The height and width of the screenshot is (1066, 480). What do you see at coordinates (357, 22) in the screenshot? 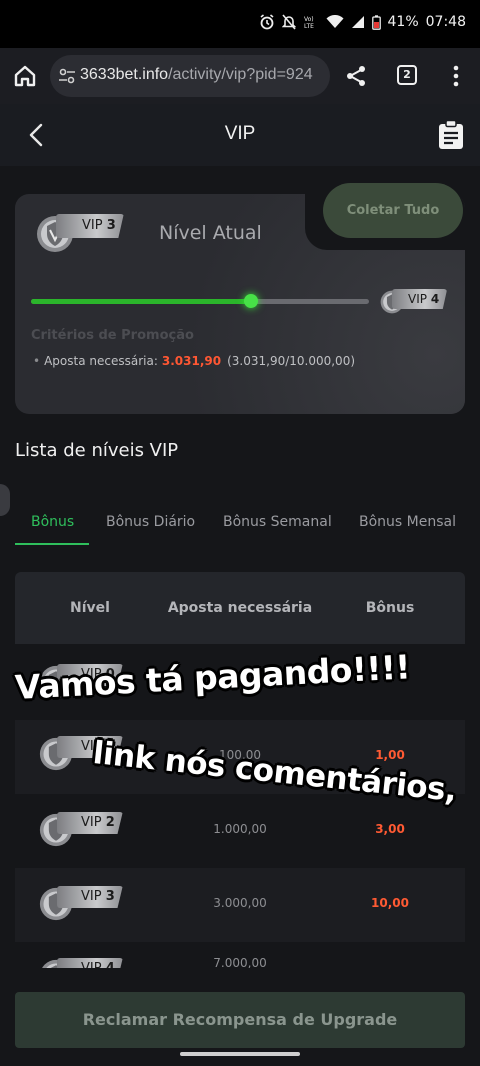
I see `signal-icon` at bounding box center [357, 22].